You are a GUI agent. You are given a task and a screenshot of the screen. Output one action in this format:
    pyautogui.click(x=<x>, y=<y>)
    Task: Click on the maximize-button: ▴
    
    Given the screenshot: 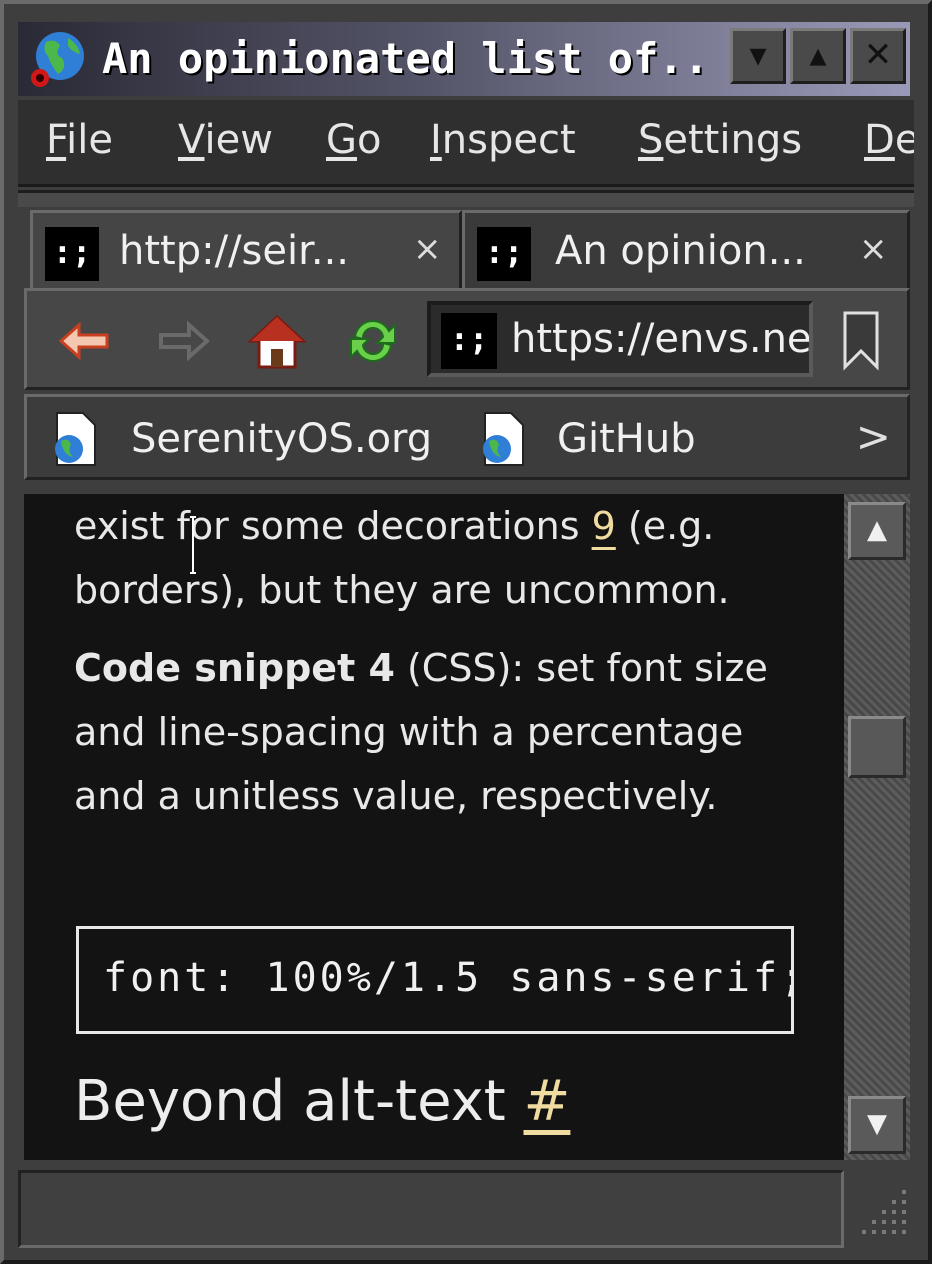 What is the action you would take?
    pyautogui.click(x=818, y=56)
    